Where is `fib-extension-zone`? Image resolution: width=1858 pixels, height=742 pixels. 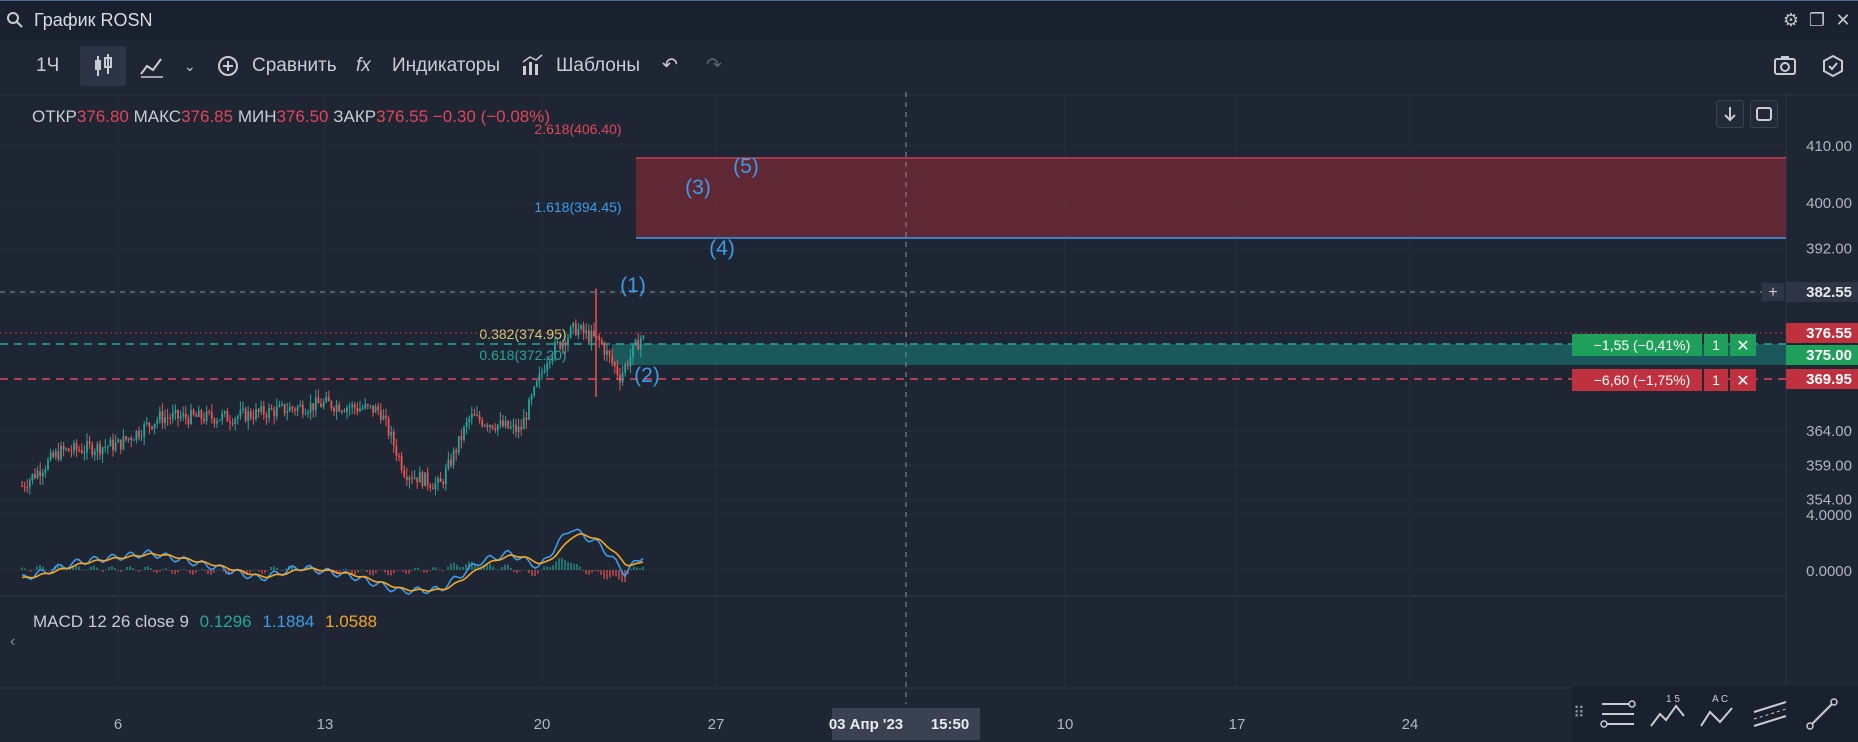 fib-extension-zone is located at coordinates (1211, 198).